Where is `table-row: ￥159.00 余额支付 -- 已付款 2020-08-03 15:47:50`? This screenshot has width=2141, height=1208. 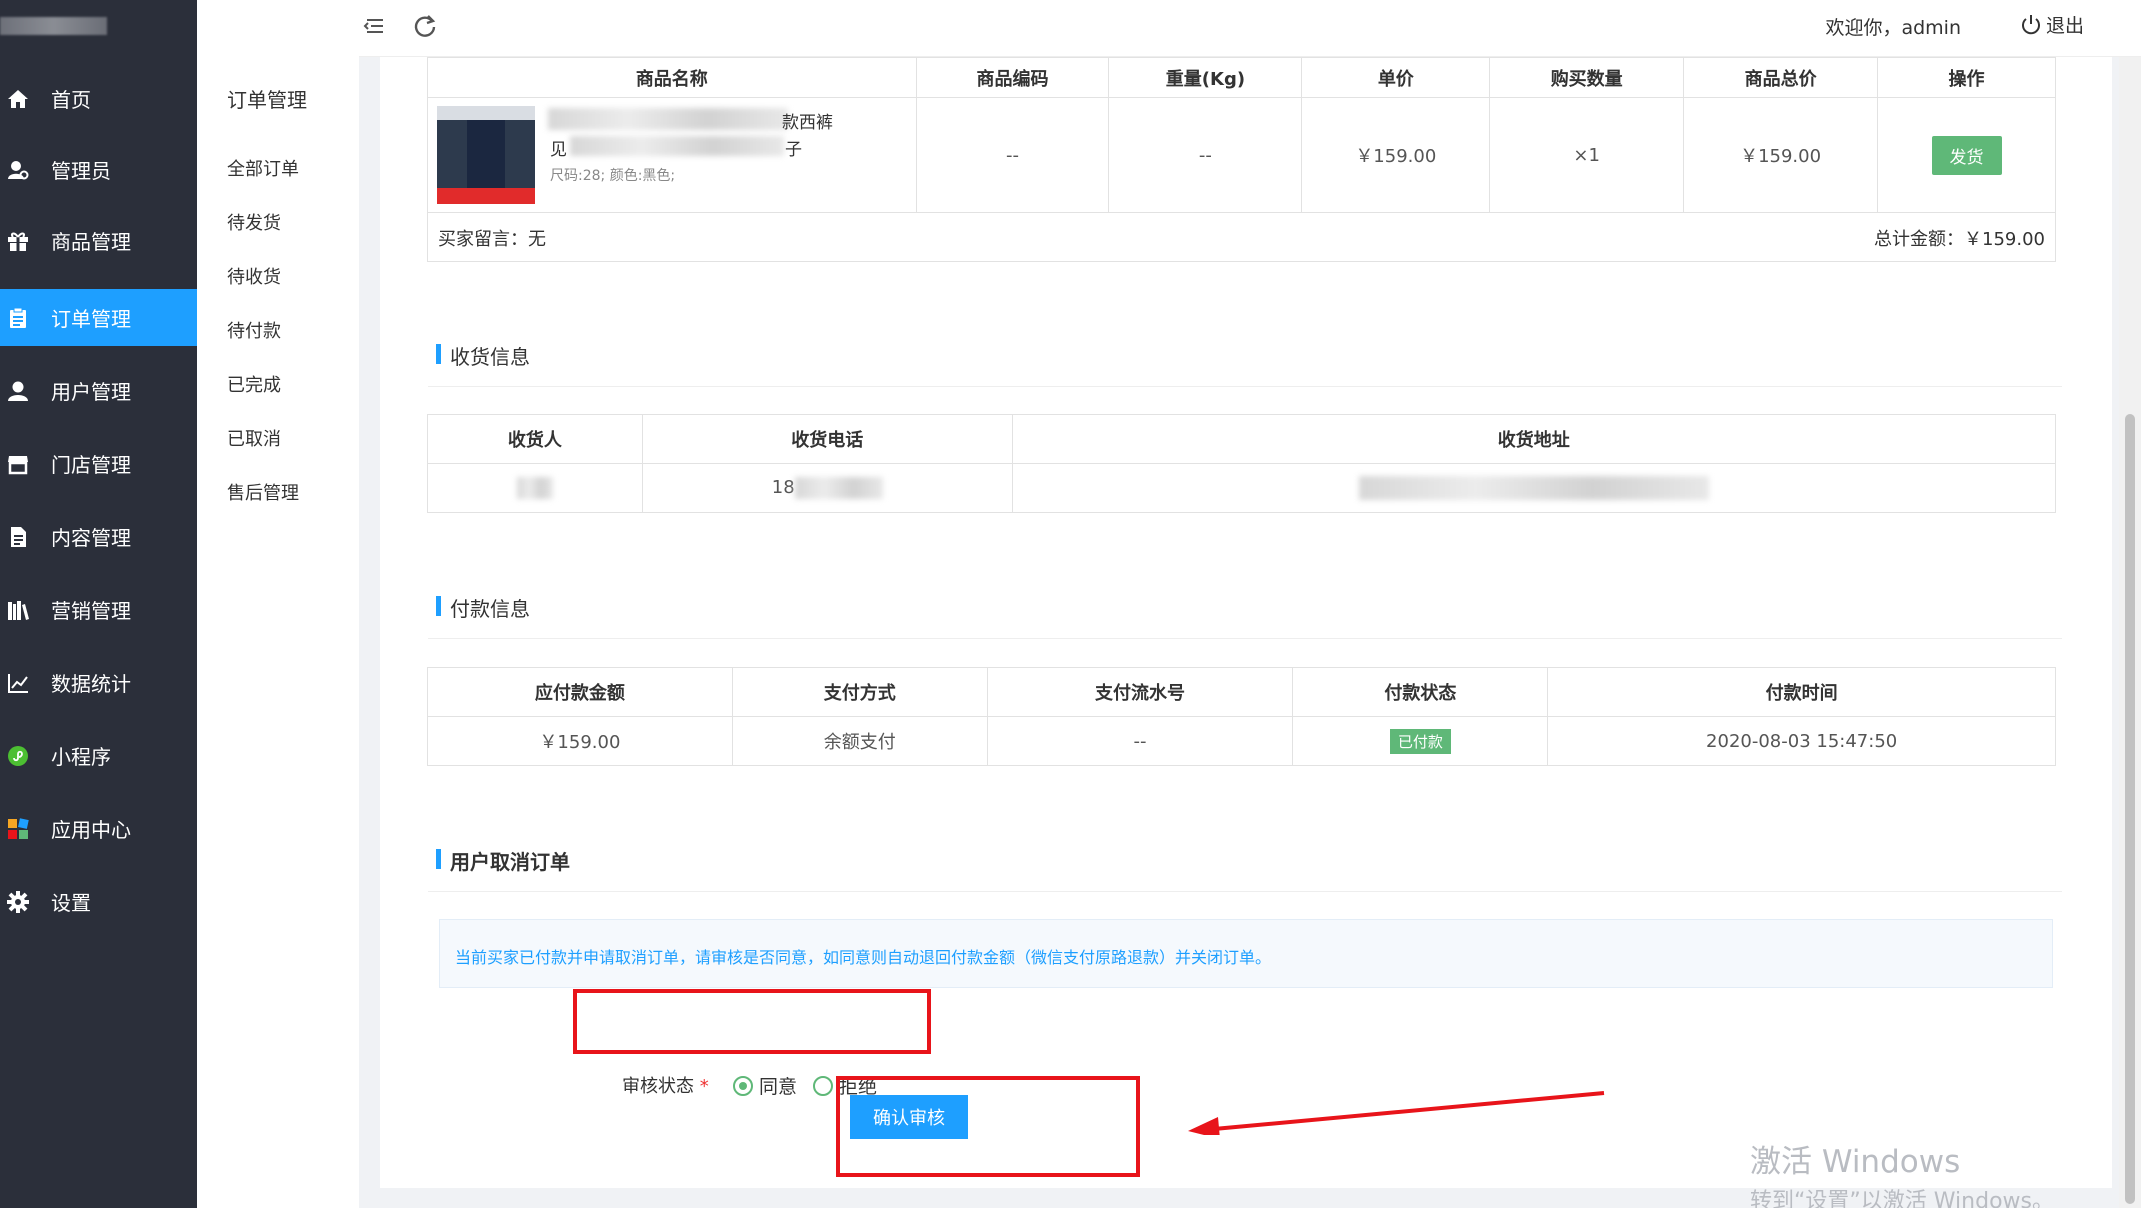
table-row: ￥159.00 余额支付 -- 已付款 2020-08-03 15:47:50 is located at coordinates (1241, 741).